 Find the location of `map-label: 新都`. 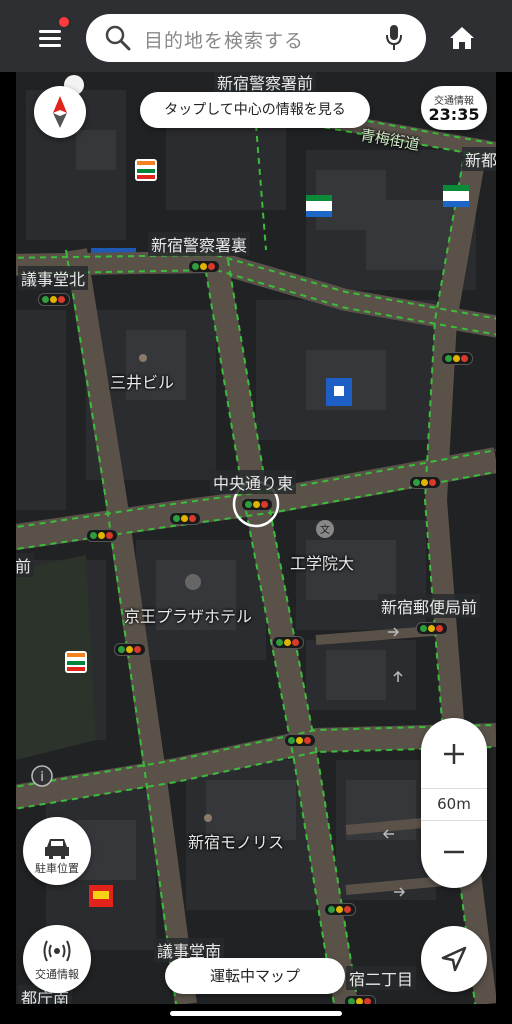

map-label: 新都 is located at coordinates (479, 159).